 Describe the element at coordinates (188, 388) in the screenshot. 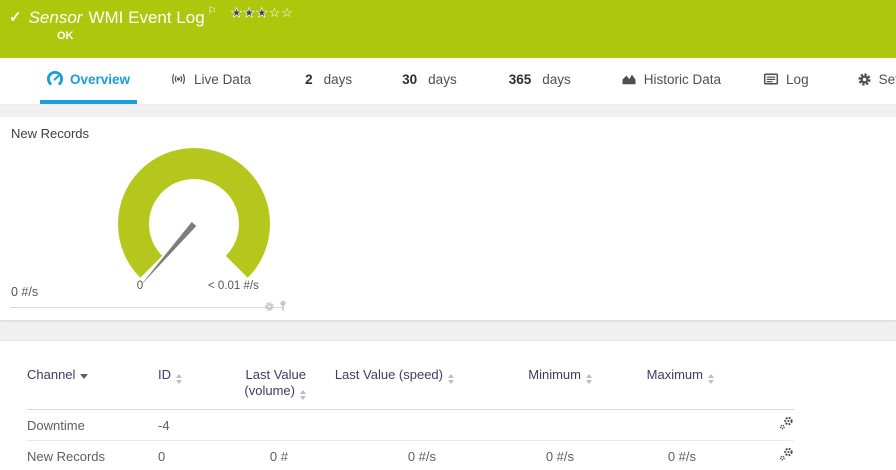

I see `column-header-id: ID` at that location.